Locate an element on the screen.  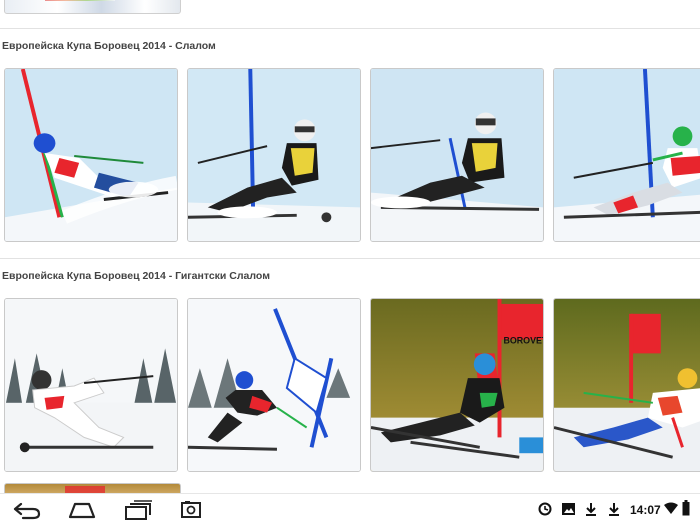
gs-photo-1-image is located at coordinates (91, 385).